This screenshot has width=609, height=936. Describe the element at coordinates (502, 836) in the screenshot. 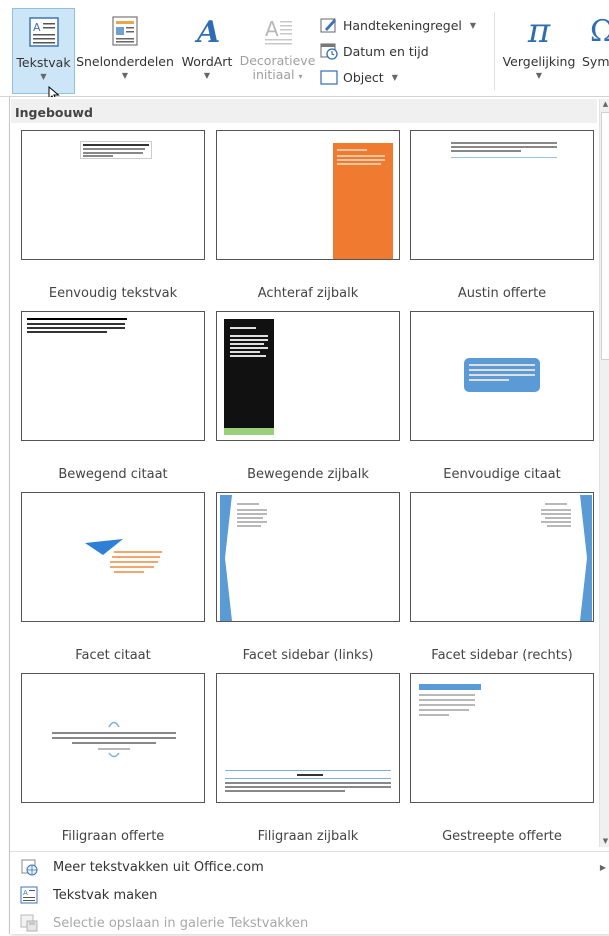

I see `gallery-caption: Gestreepte offerte` at that location.